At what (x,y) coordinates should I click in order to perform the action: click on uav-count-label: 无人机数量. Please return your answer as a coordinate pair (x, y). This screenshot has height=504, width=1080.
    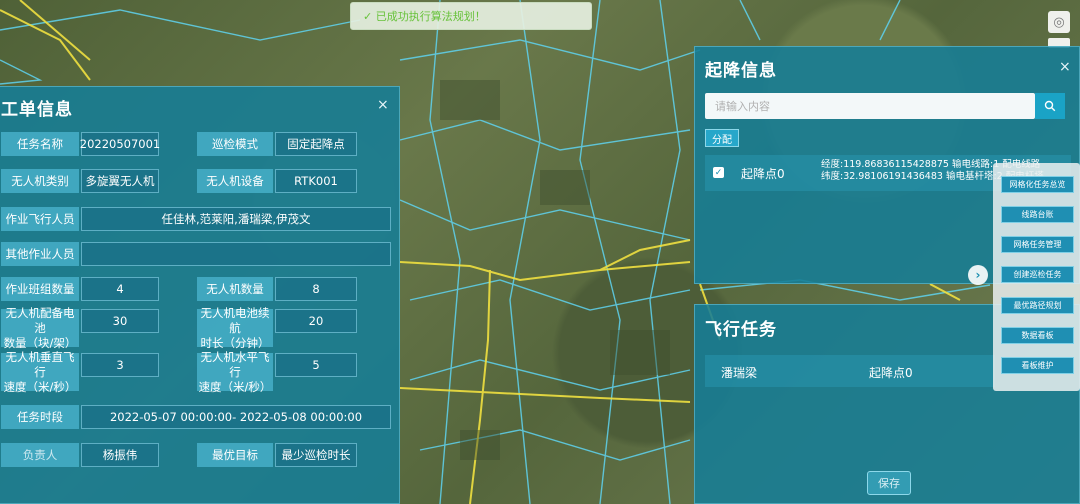
    Looking at the image, I should click on (235, 289).